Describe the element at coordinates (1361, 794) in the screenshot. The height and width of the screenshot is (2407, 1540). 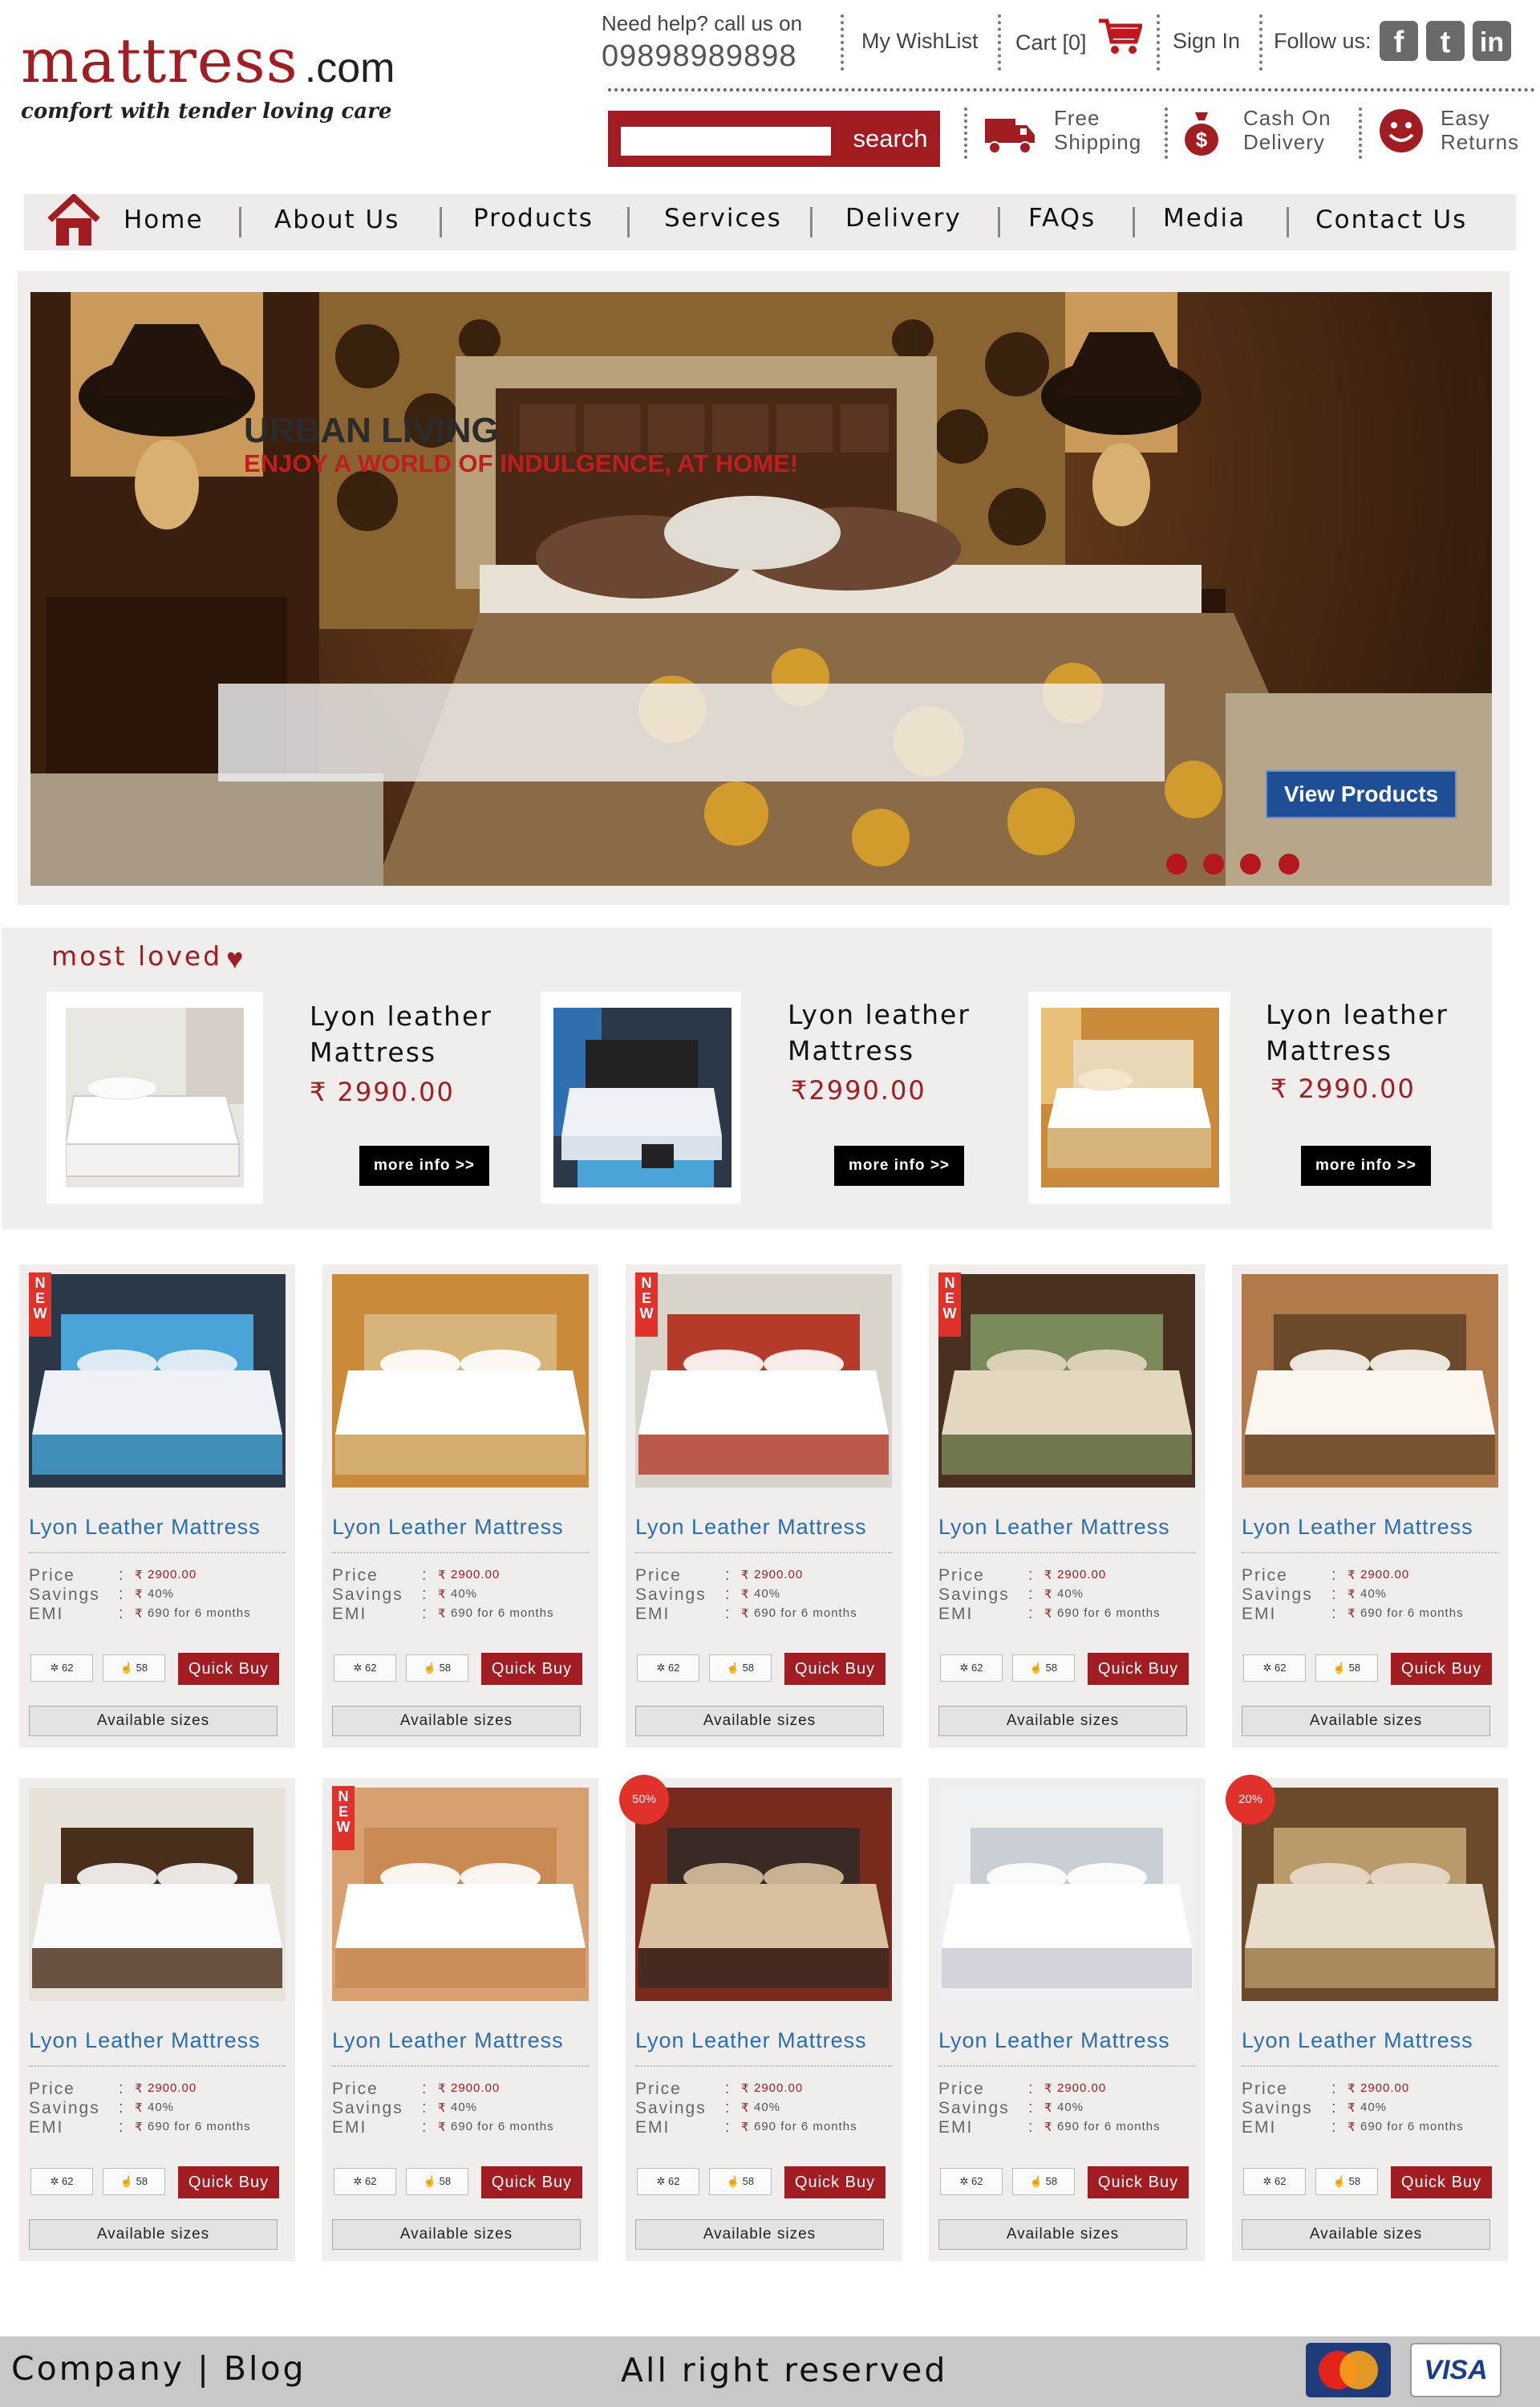
I see `view-products-button: View Products` at that location.